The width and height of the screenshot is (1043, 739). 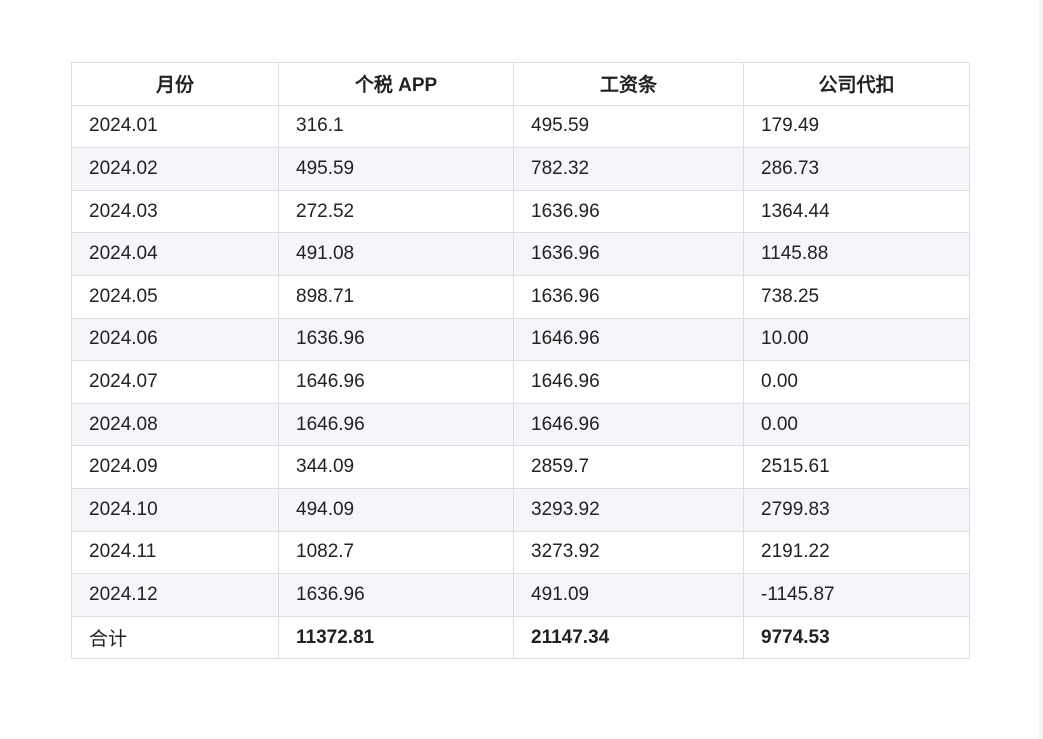 I want to click on total-label: 合计, so click(x=175, y=637).